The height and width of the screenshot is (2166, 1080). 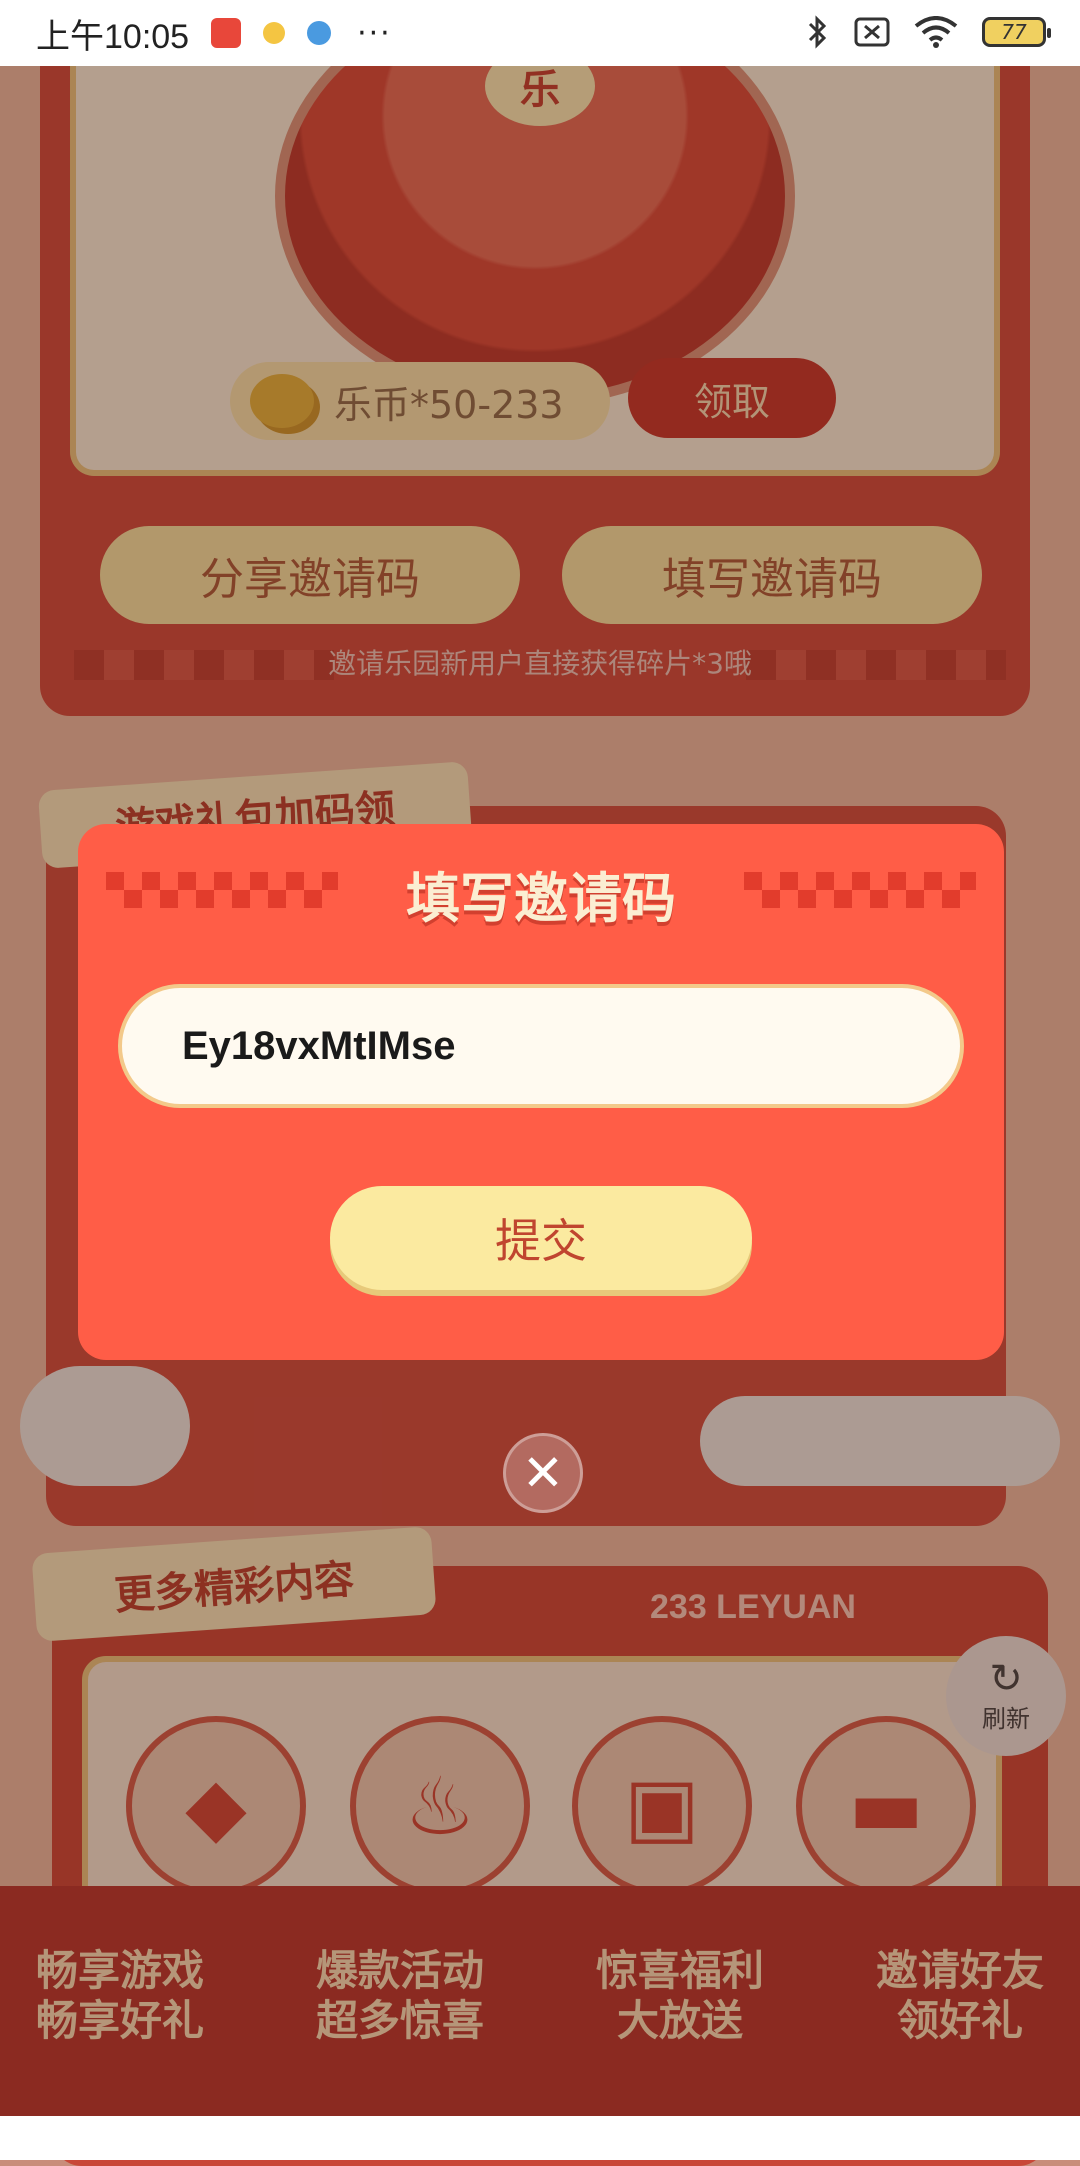 I want to click on no-sim-icon, so click(x=872, y=32).